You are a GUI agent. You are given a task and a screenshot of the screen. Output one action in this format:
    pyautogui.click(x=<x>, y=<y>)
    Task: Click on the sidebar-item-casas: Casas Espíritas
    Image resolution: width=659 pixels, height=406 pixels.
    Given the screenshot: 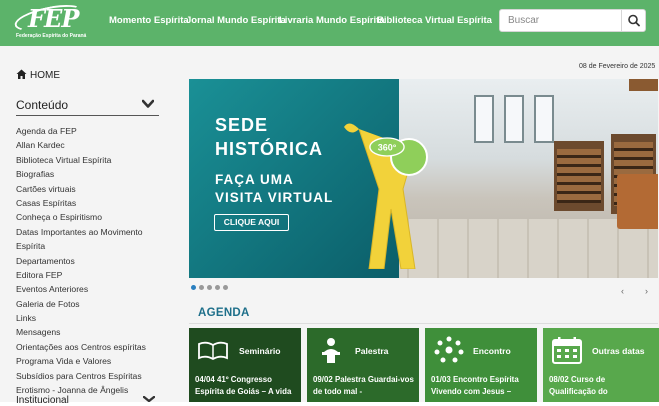 What is the action you would take?
    pyautogui.click(x=96, y=203)
    